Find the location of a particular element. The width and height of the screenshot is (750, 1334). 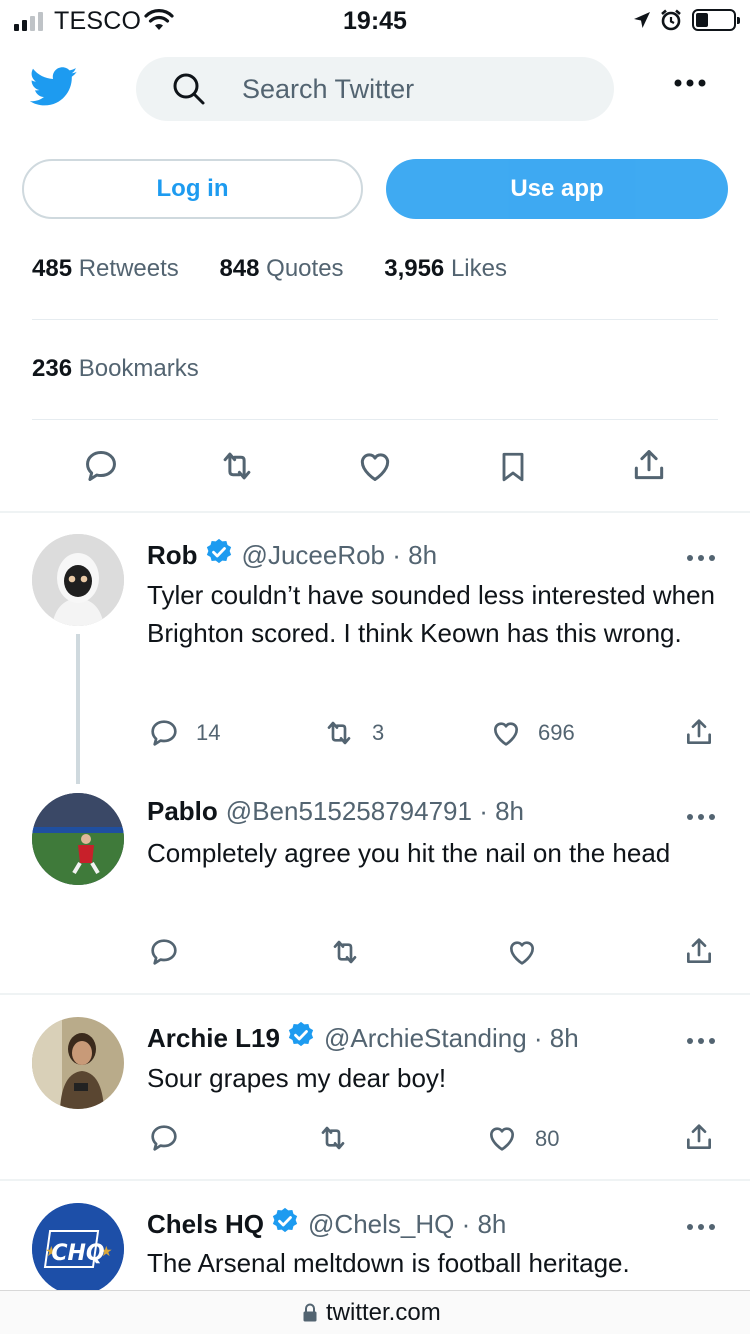

bookmarks-stat: 236 Bookmarks is located at coordinates (115, 369).